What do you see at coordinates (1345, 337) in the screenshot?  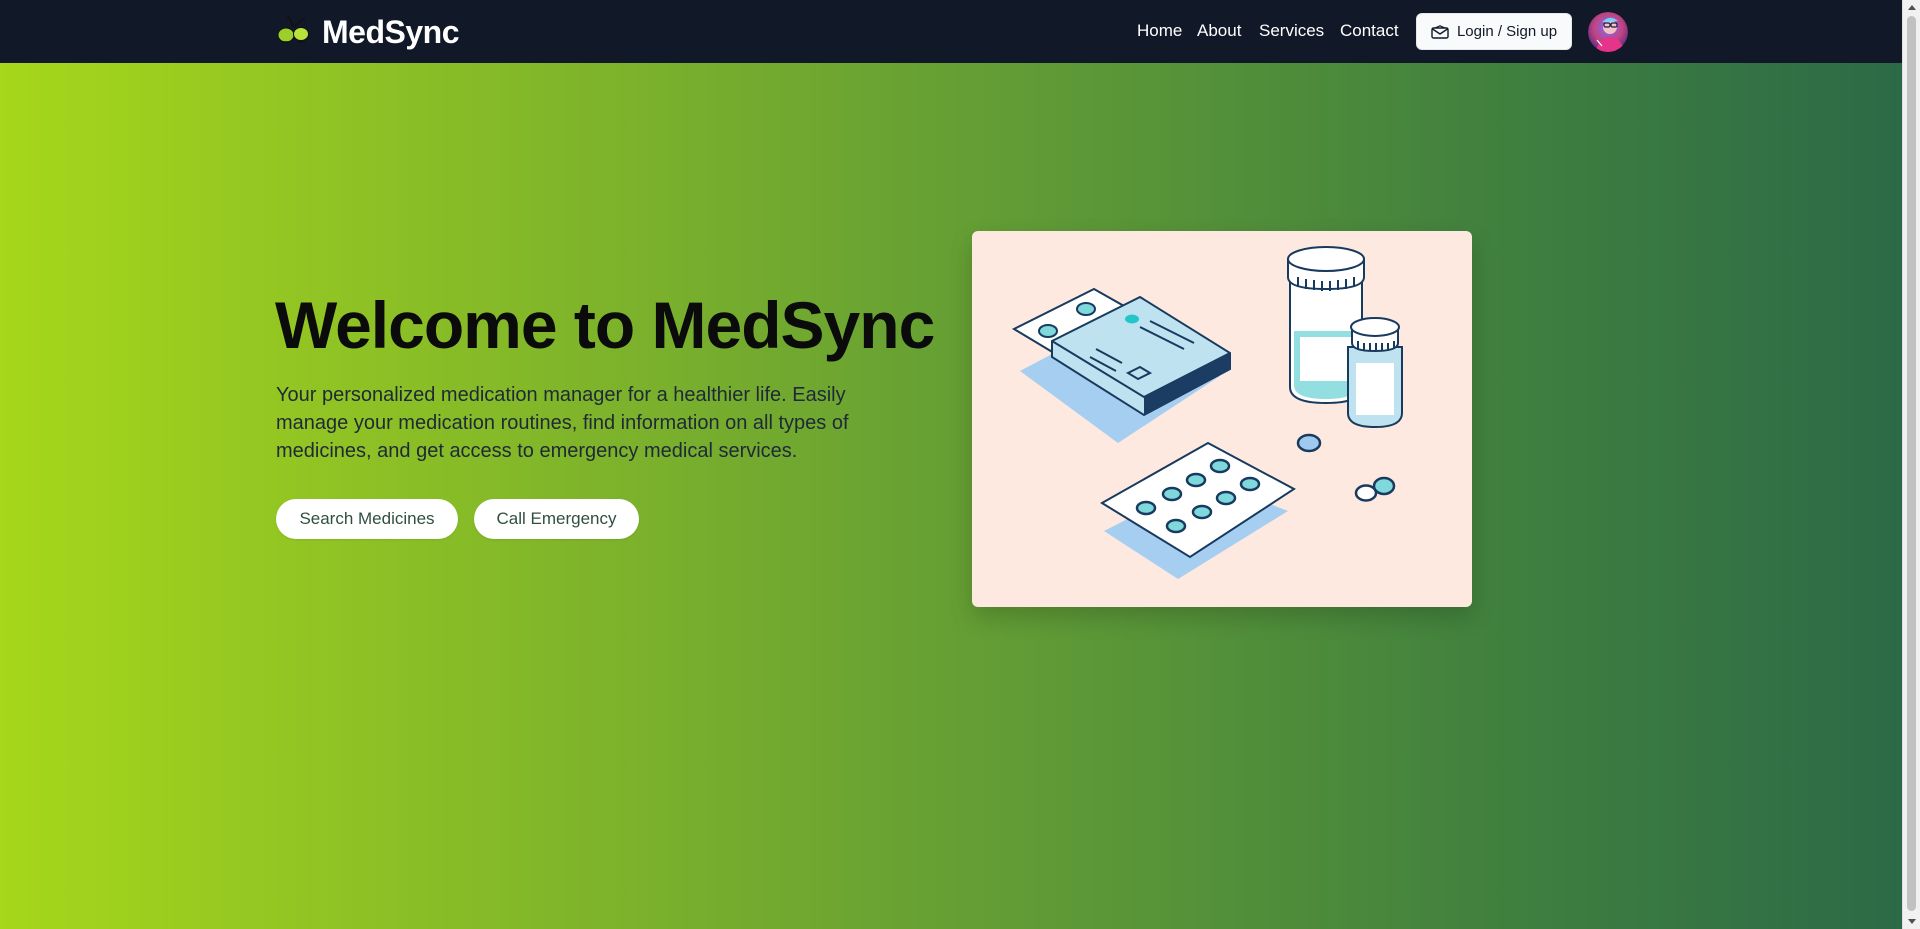 I see `pill-bottles-illustration` at bounding box center [1345, 337].